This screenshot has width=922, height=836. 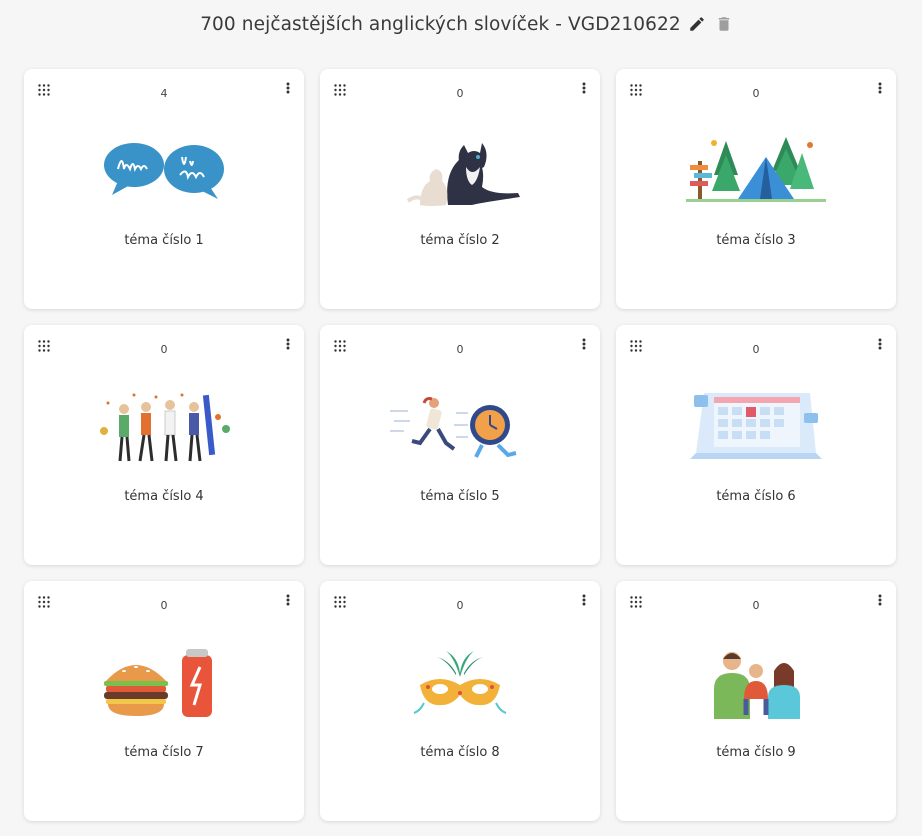 What do you see at coordinates (756, 426) in the screenshot?
I see `calendar-illustration` at bounding box center [756, 426].